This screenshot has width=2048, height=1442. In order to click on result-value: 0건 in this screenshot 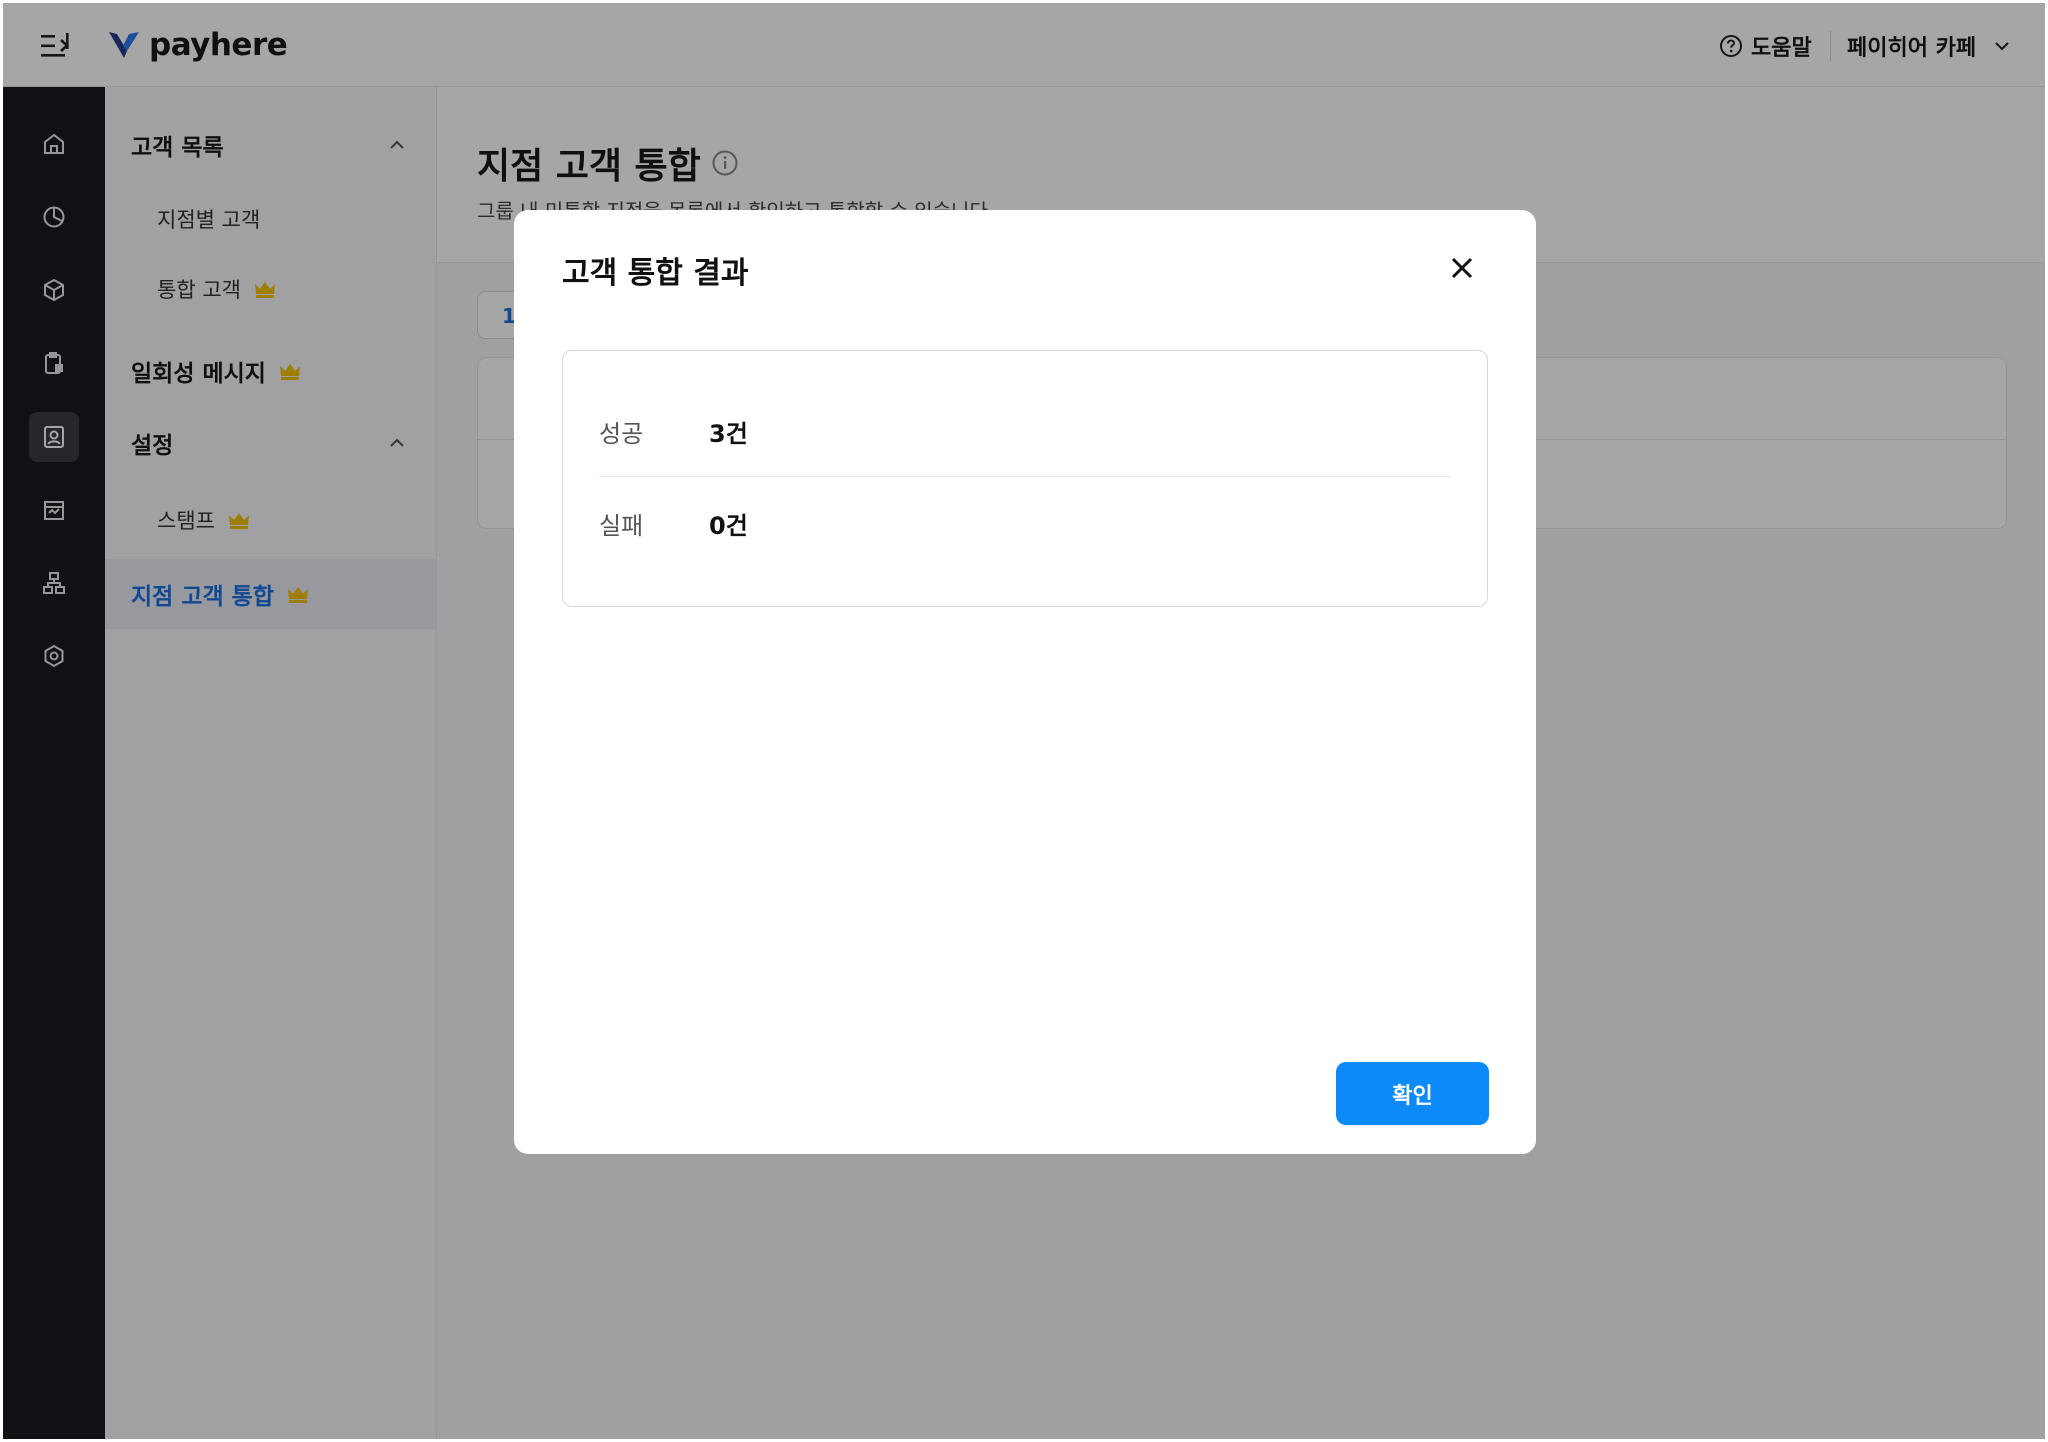, I will do `click(728, 525)`.